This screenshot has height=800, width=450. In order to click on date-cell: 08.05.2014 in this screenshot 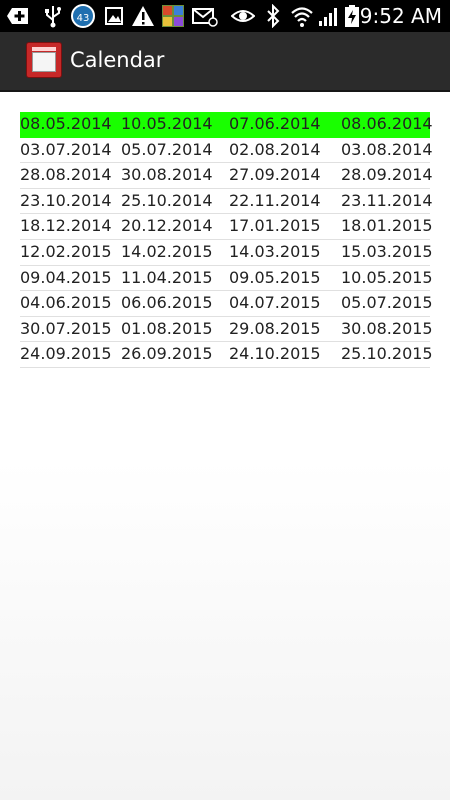, I will do `click(66, 123)`.